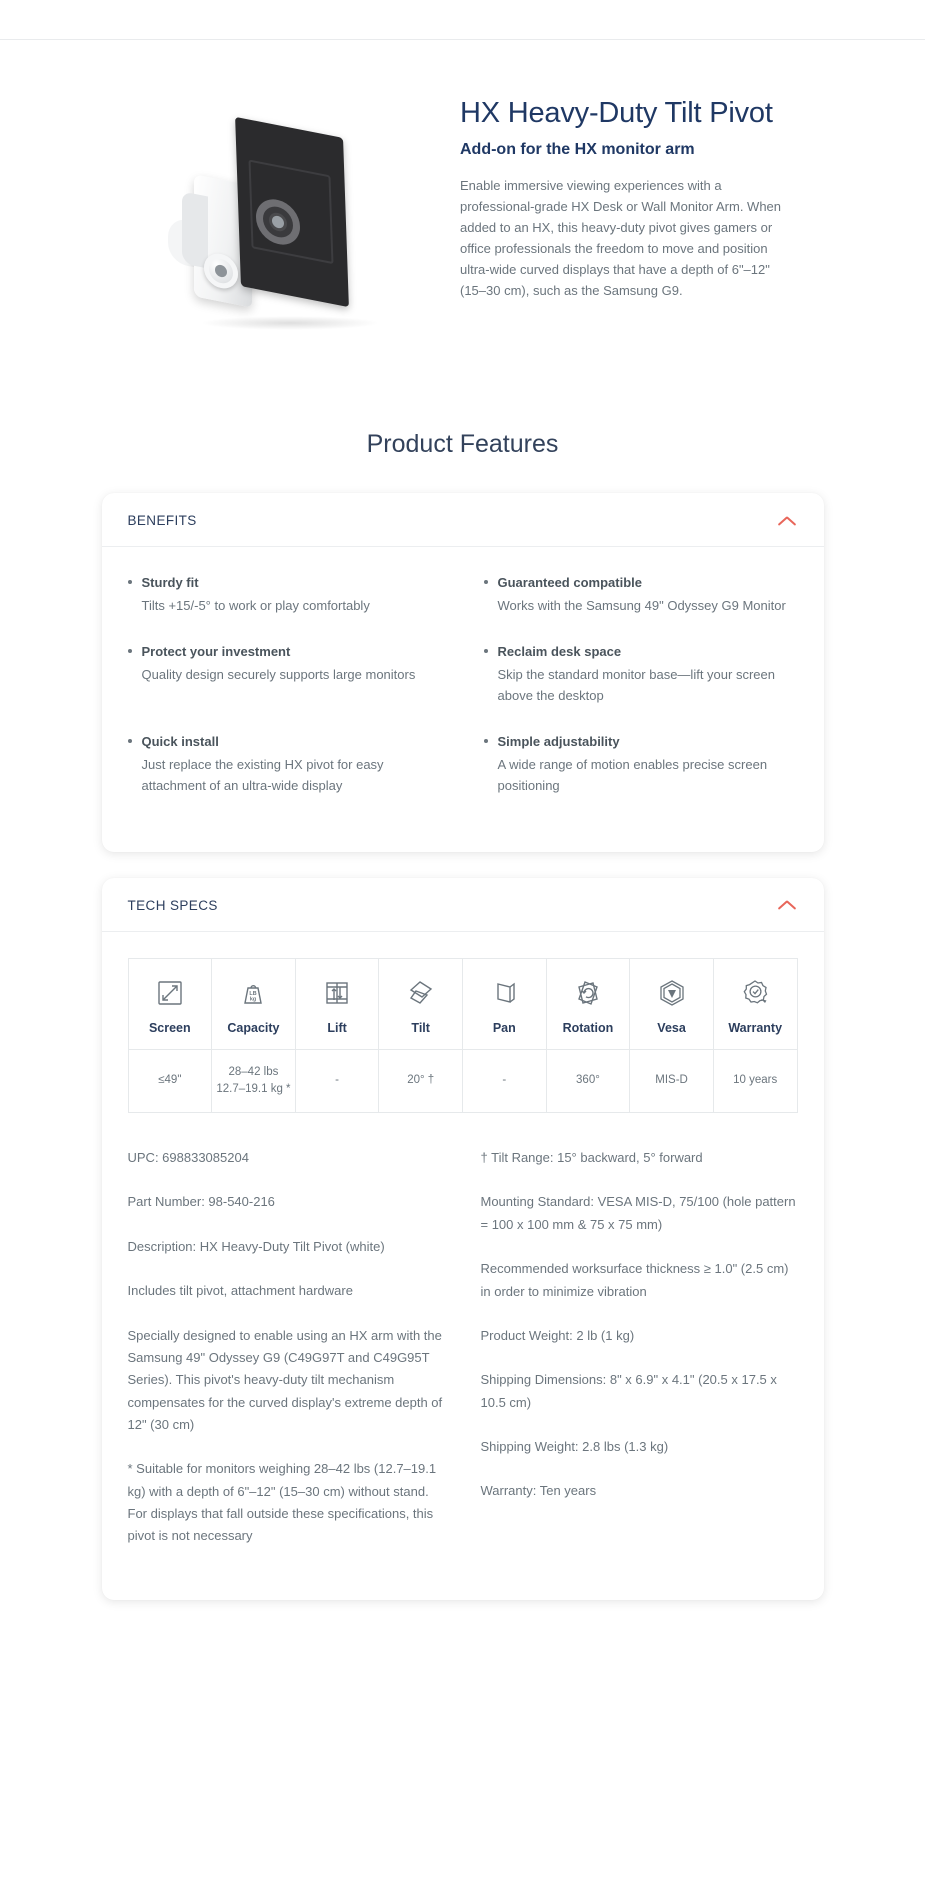 The height and width of the screenshot is (1902, 925). I want to click on spec-value-lift: -, so click(337, 1081).